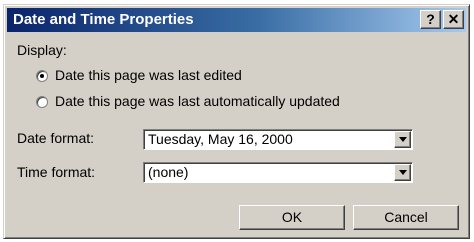 This screenshot has width=474, height=242. What do you see at coordinates (292, 217) in the screenshot?
I see `ok-button: OK` at bounding box center [292, 217].